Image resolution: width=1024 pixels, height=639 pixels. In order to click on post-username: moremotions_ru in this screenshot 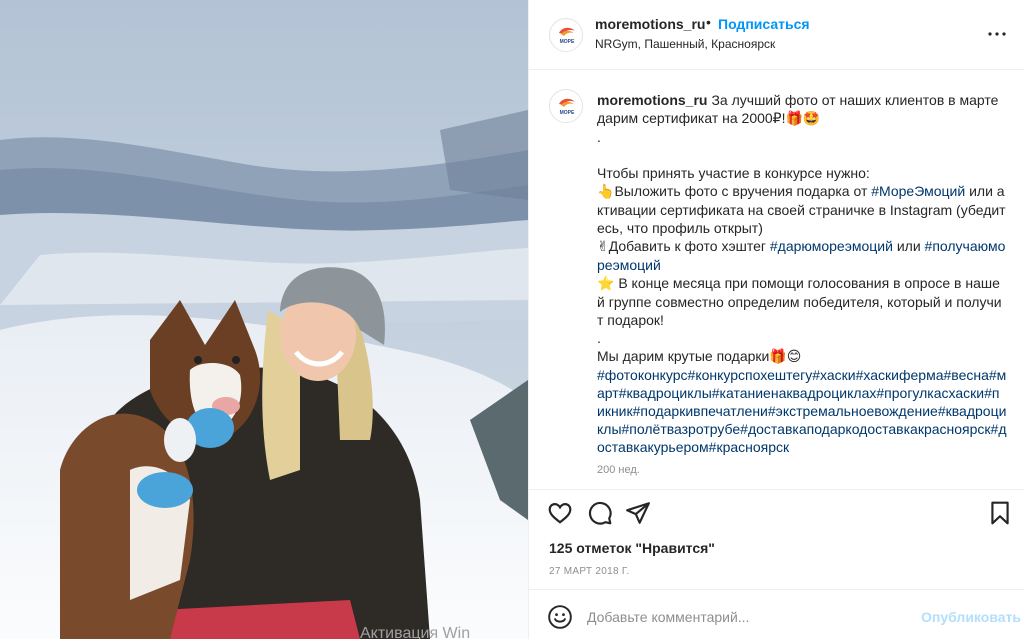, I will do `click(650, 24)`.